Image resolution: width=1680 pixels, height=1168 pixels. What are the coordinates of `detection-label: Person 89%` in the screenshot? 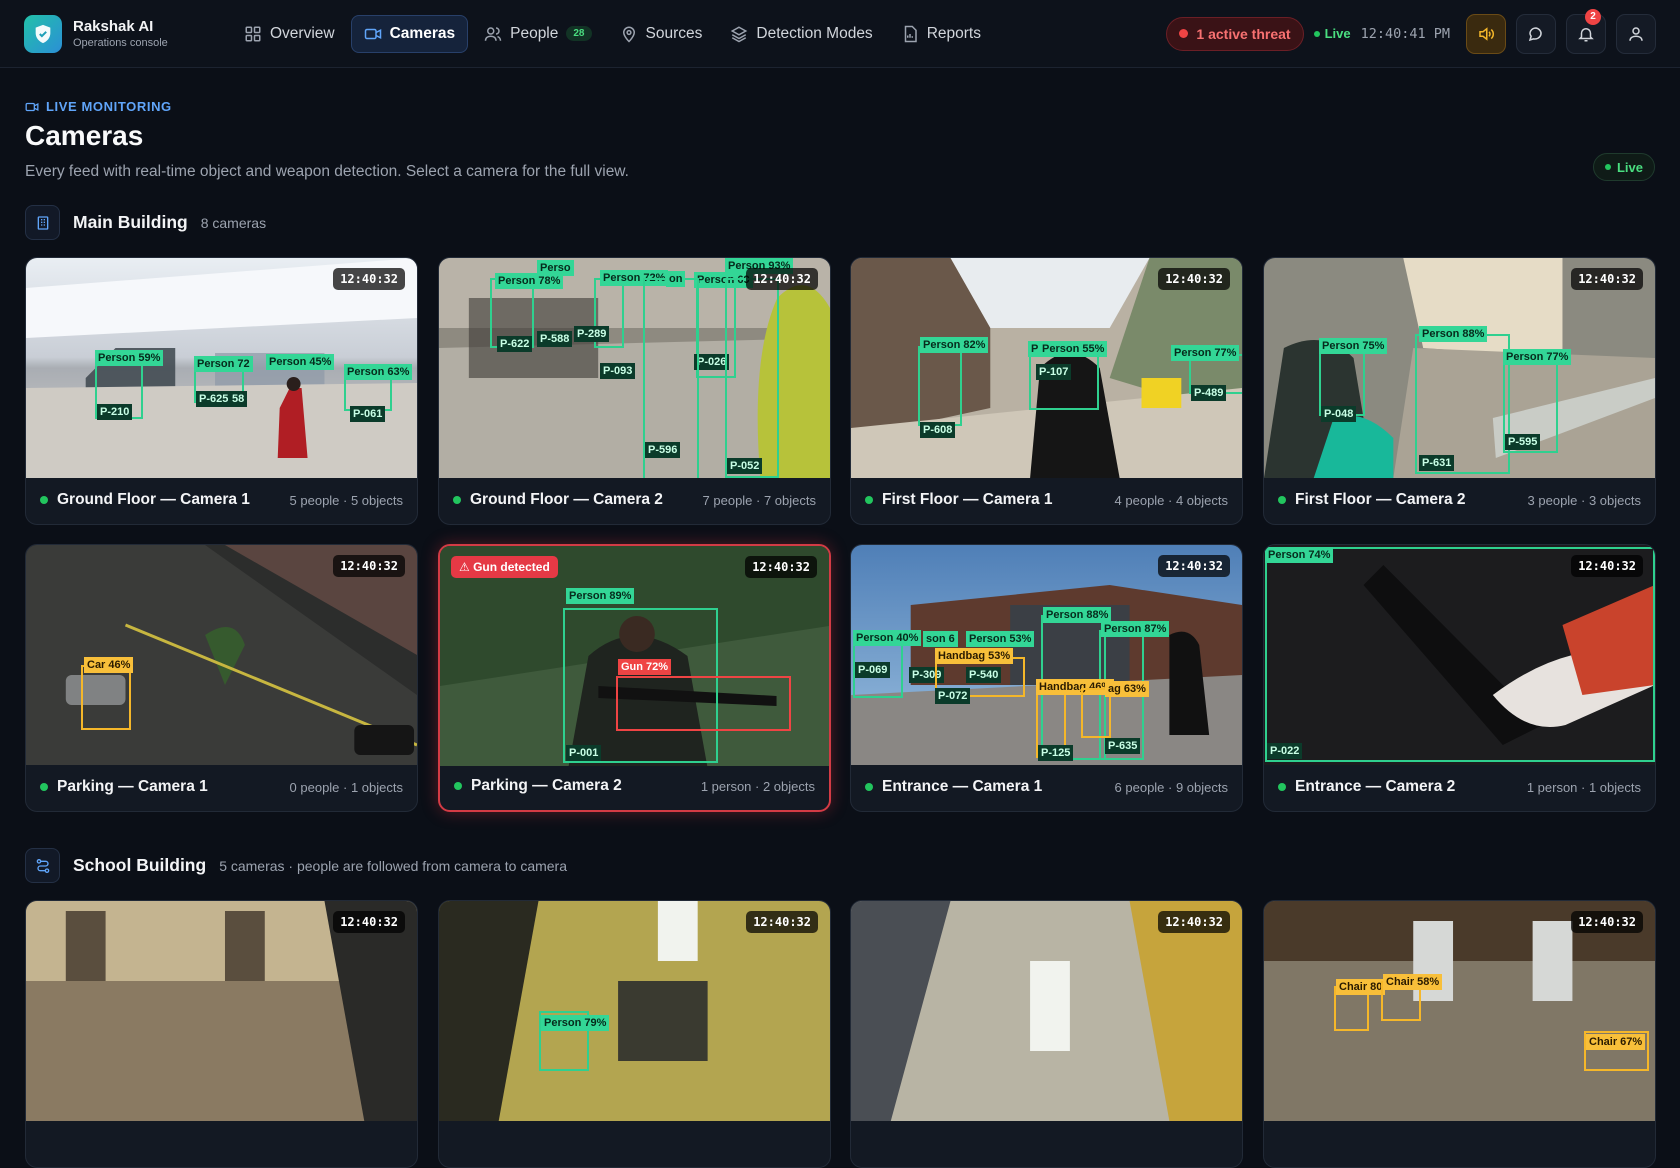 It's located at (600, 596).